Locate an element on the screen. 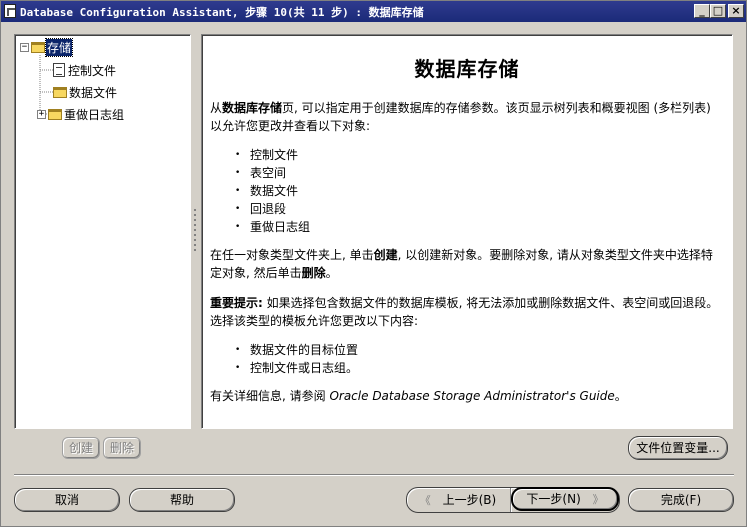  close-button: × is located at coordinates (736, 11).